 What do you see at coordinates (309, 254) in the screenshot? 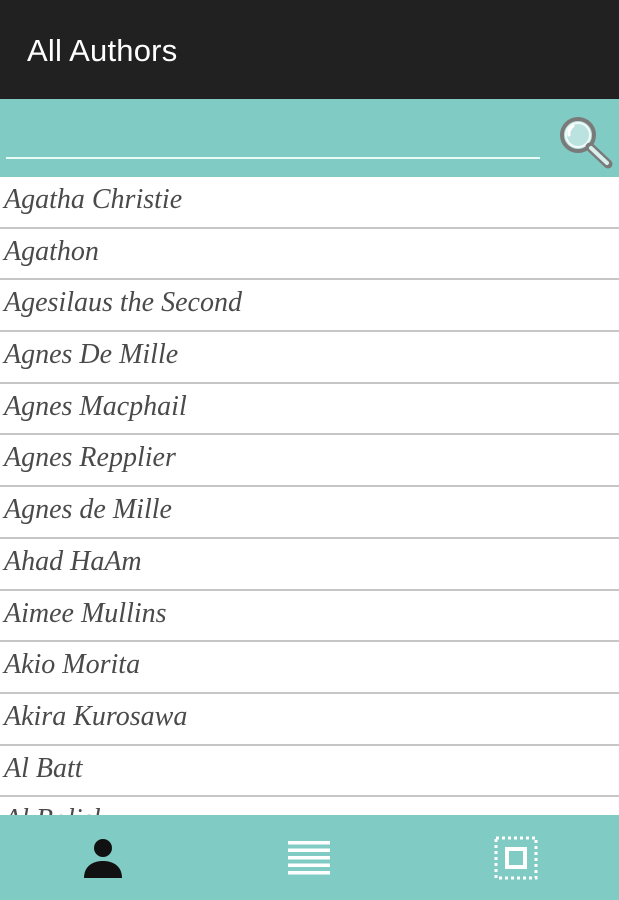
I see `author-list-item: Agathon` at bounding box center [309, 254].